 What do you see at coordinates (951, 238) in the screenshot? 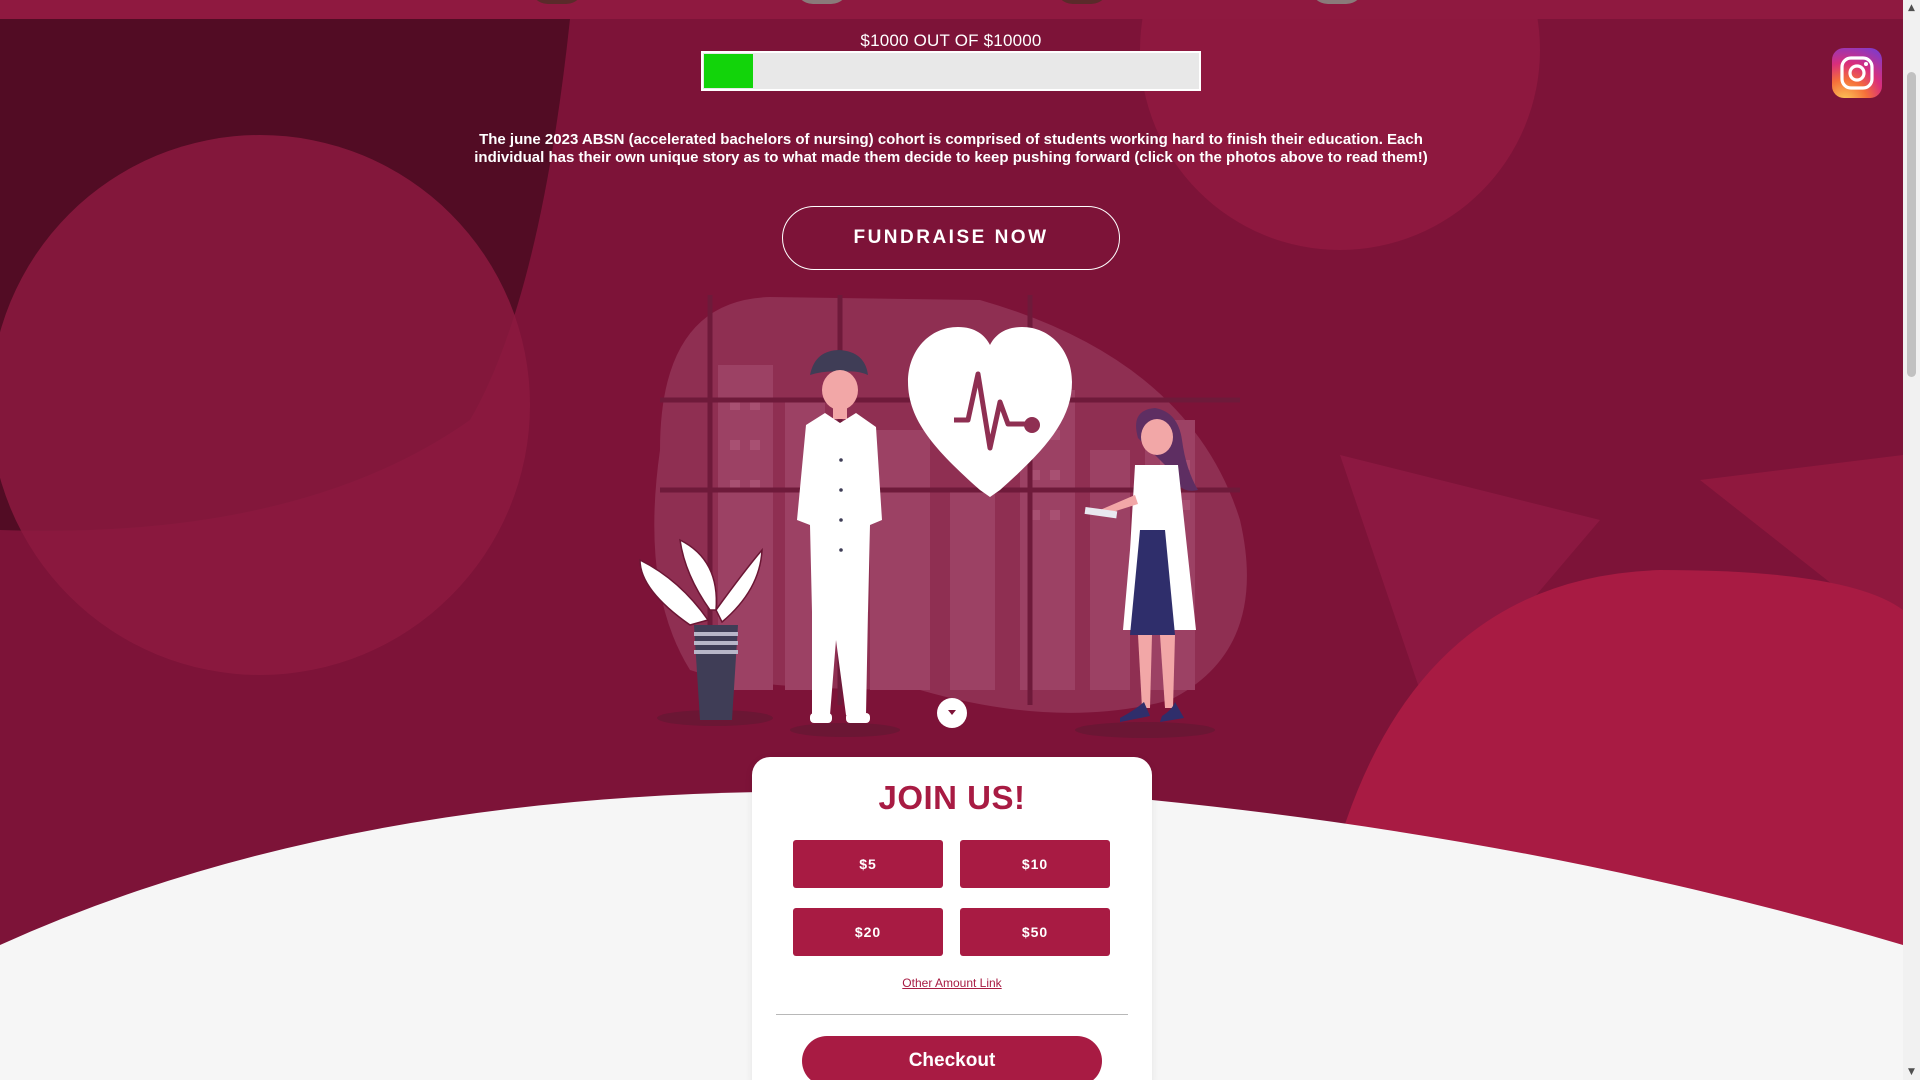
I see `fundraise-now-button: FUNDRAISE NOW` at bounding box center [951, 238].